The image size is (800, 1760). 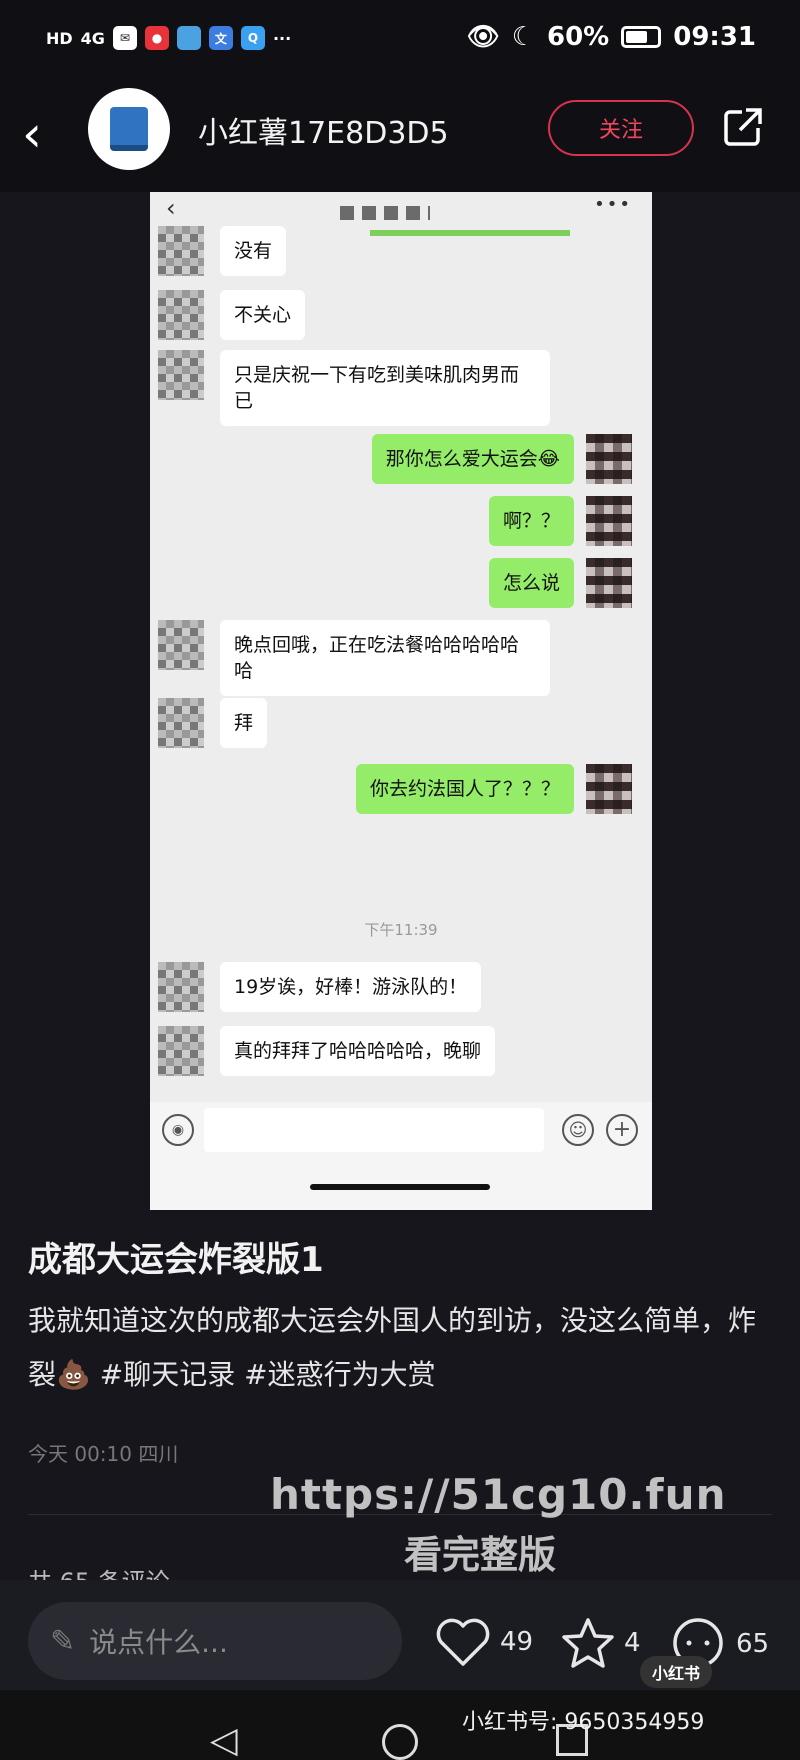 I want to click on author-username: 小红薯17E8D3D5, so click(x=323, y=130).